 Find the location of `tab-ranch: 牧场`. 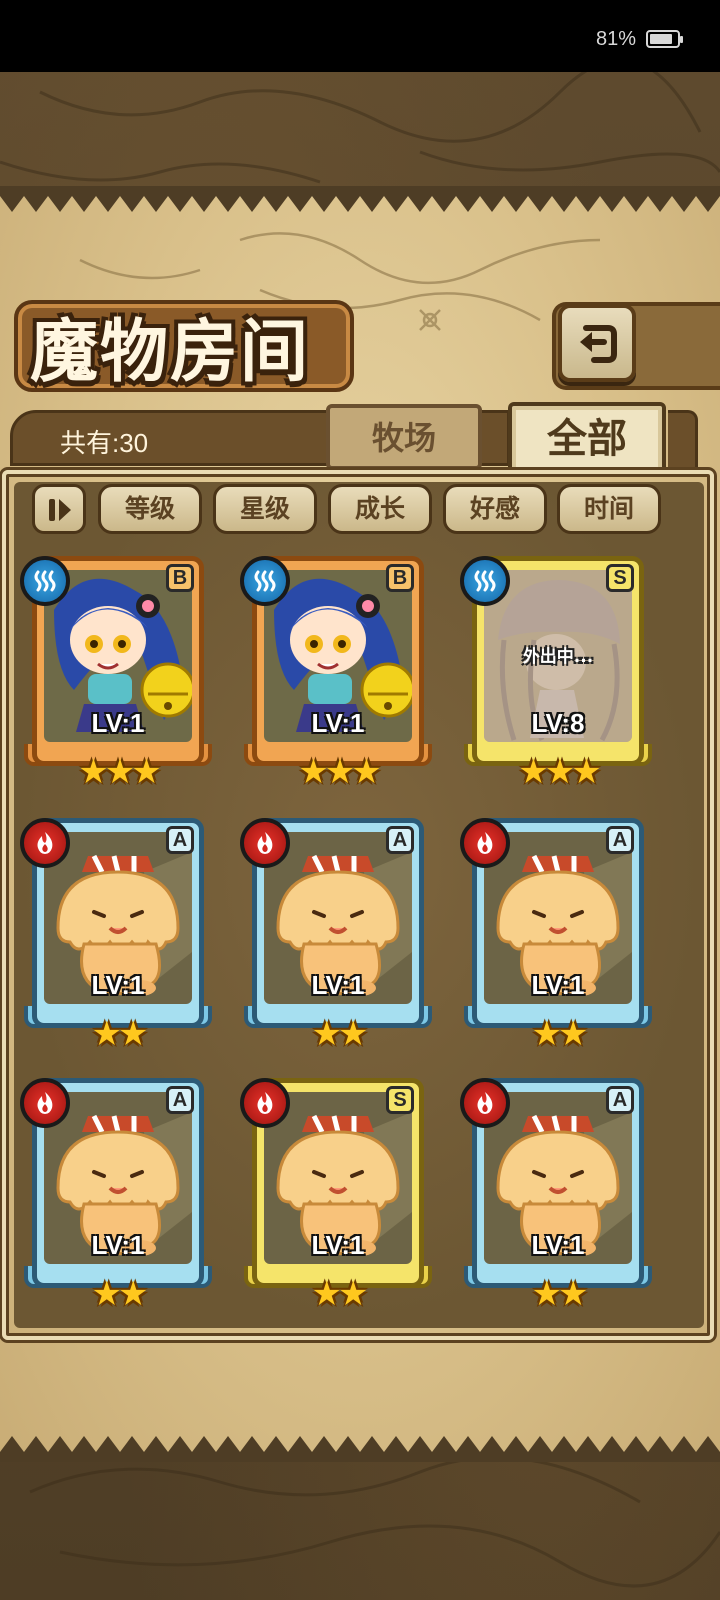

tab-ranch: 牧场 is located at coordinates (404, 437).